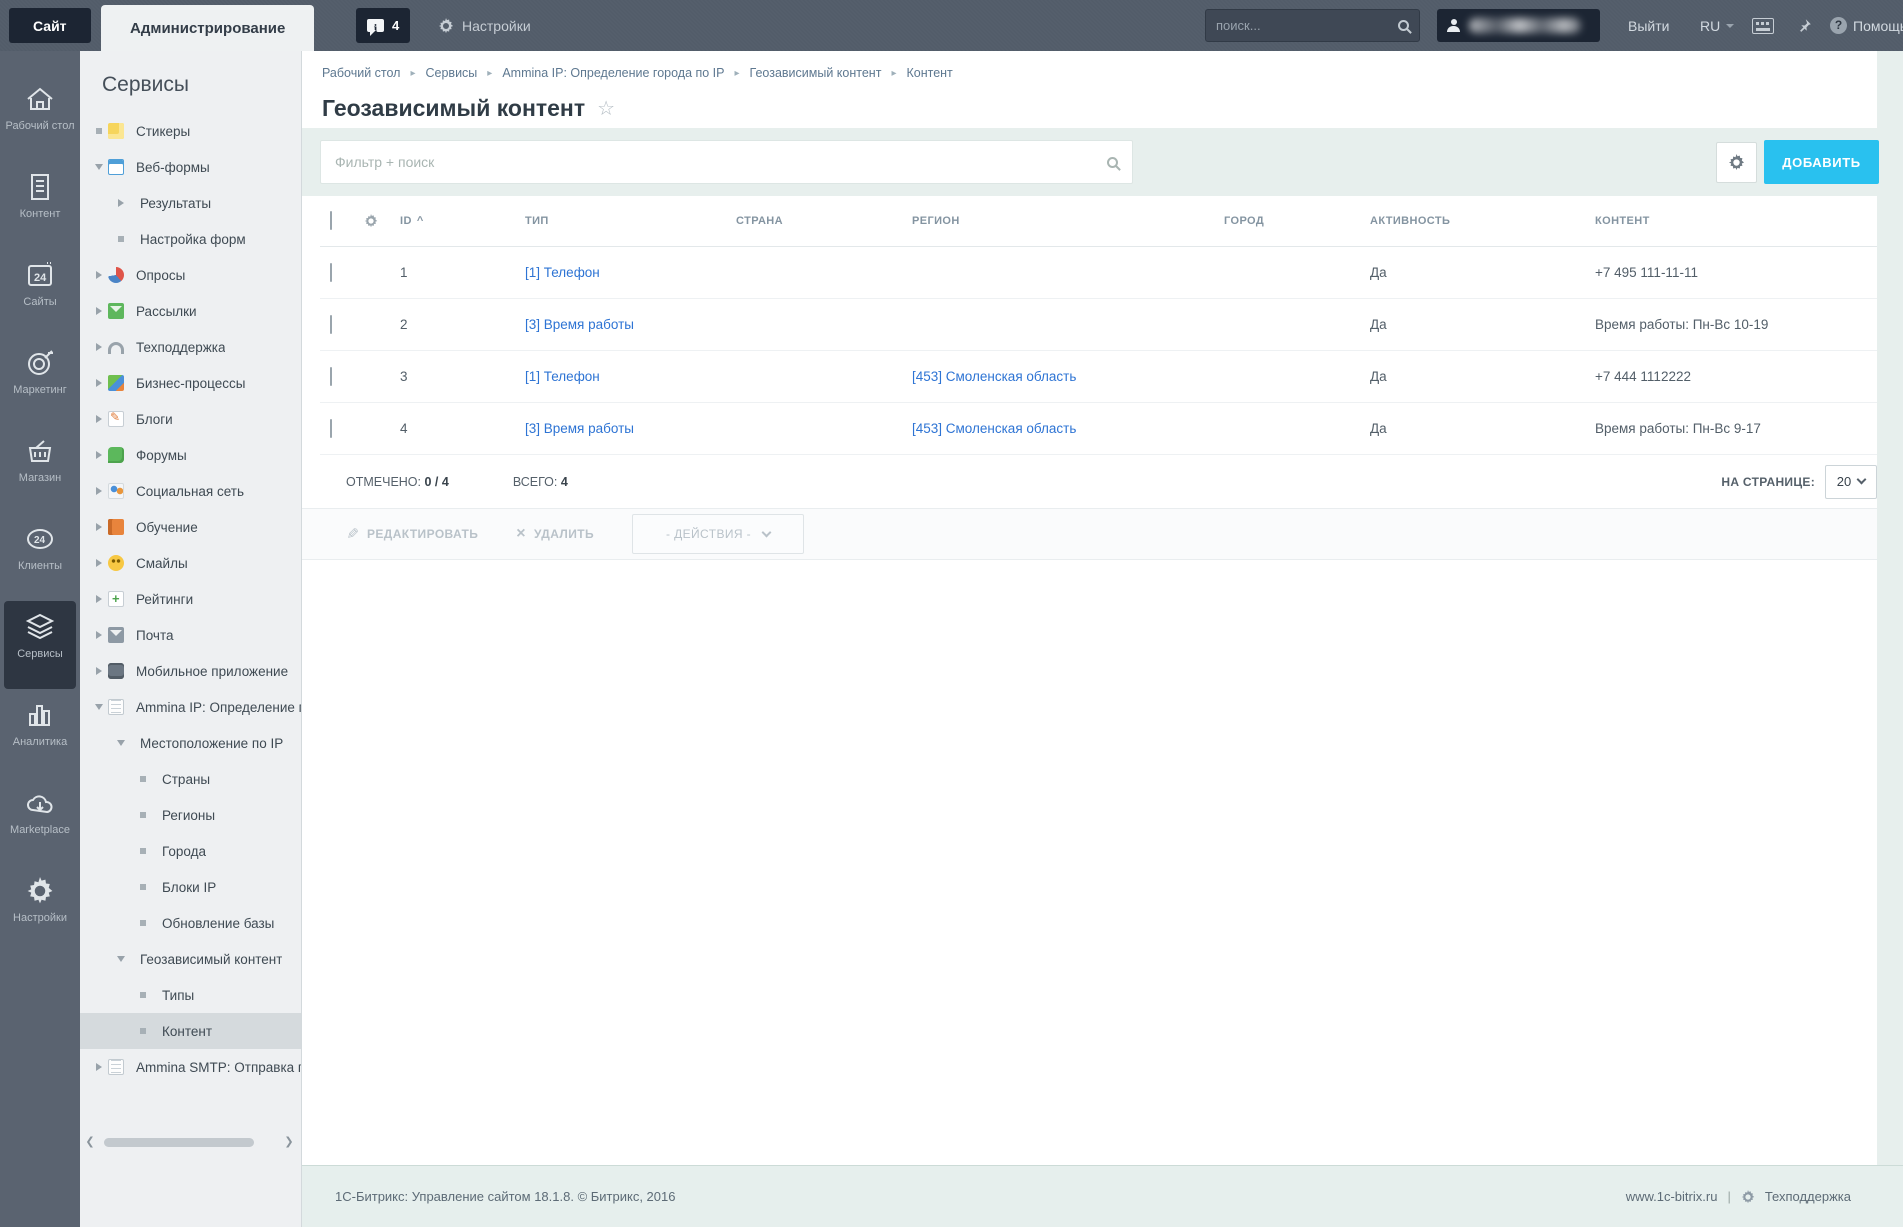  What do you see at coordinates (179, 1142) in the screenshot?
I see `scrollbar-thumb` at bounding box center [179, 1142].